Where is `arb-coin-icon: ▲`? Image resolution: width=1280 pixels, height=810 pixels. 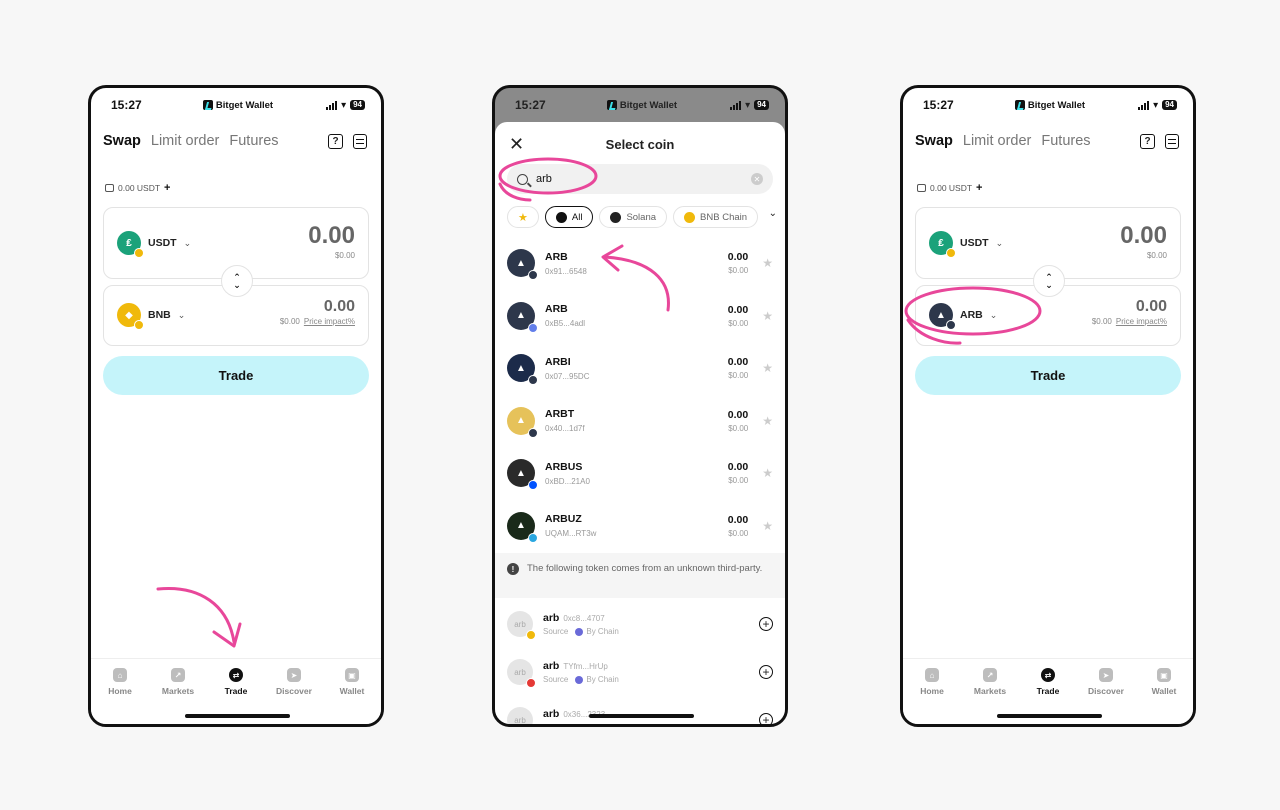 arb-coin-icon: ▲ is located at coordinates (942, 316).